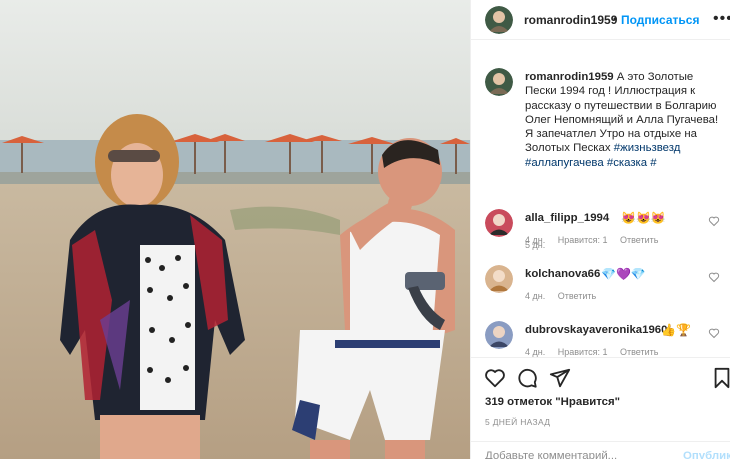  What do you see at coordinates (647, 148) in the screenshot?
I see `hashtag: #жизньзвезд` at bounding box center [647, 148].